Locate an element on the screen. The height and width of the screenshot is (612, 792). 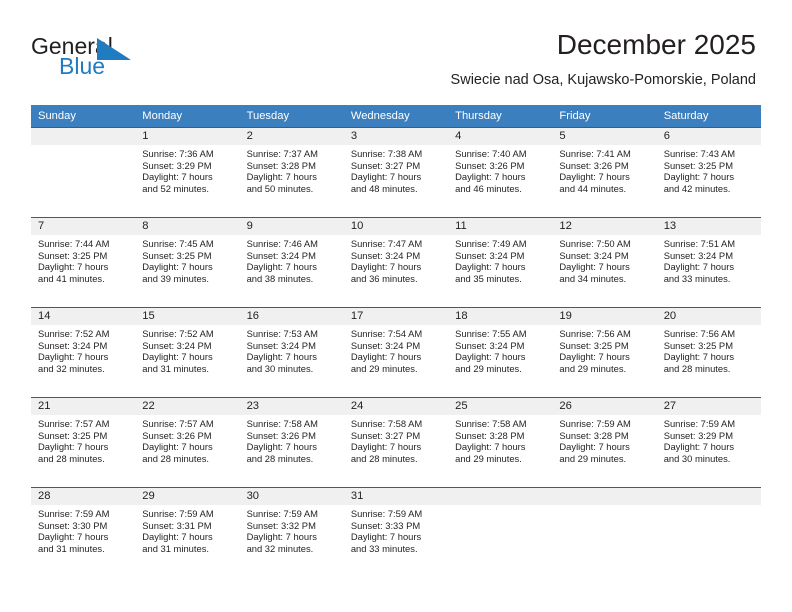
sunrise-text: Sunrise: 7:59 AM is located at coordinates (178, 513).